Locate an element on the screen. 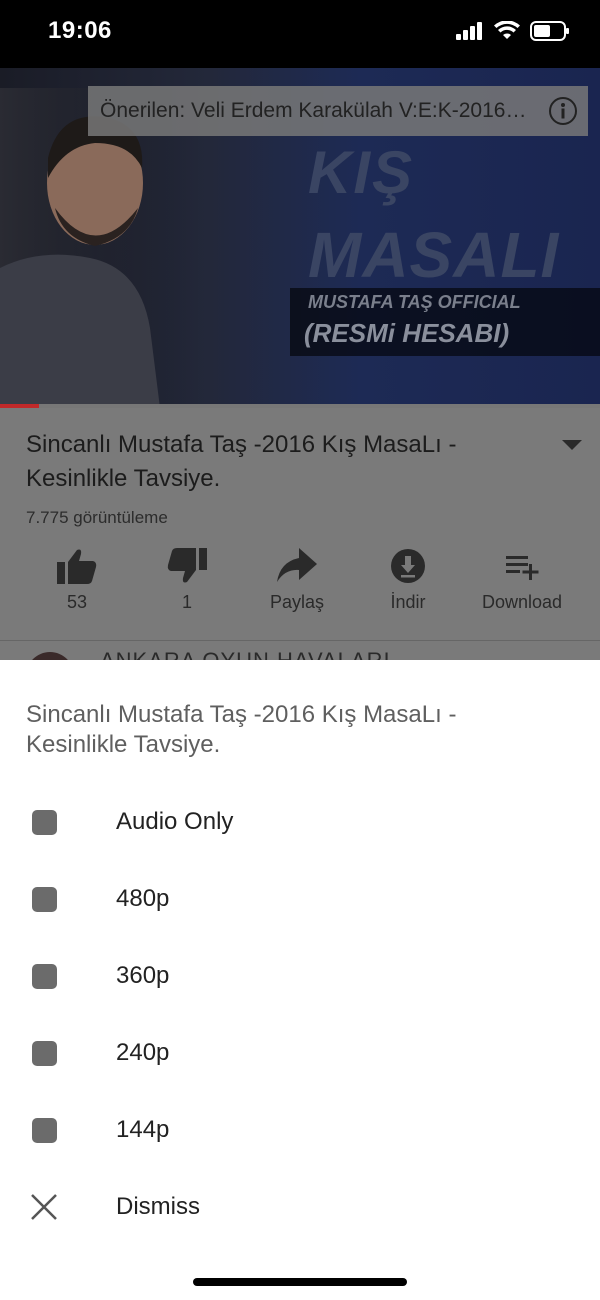 The height and width of the screenshot is (1300, 600). option-label: 480p is located at coordinates (143, 898).